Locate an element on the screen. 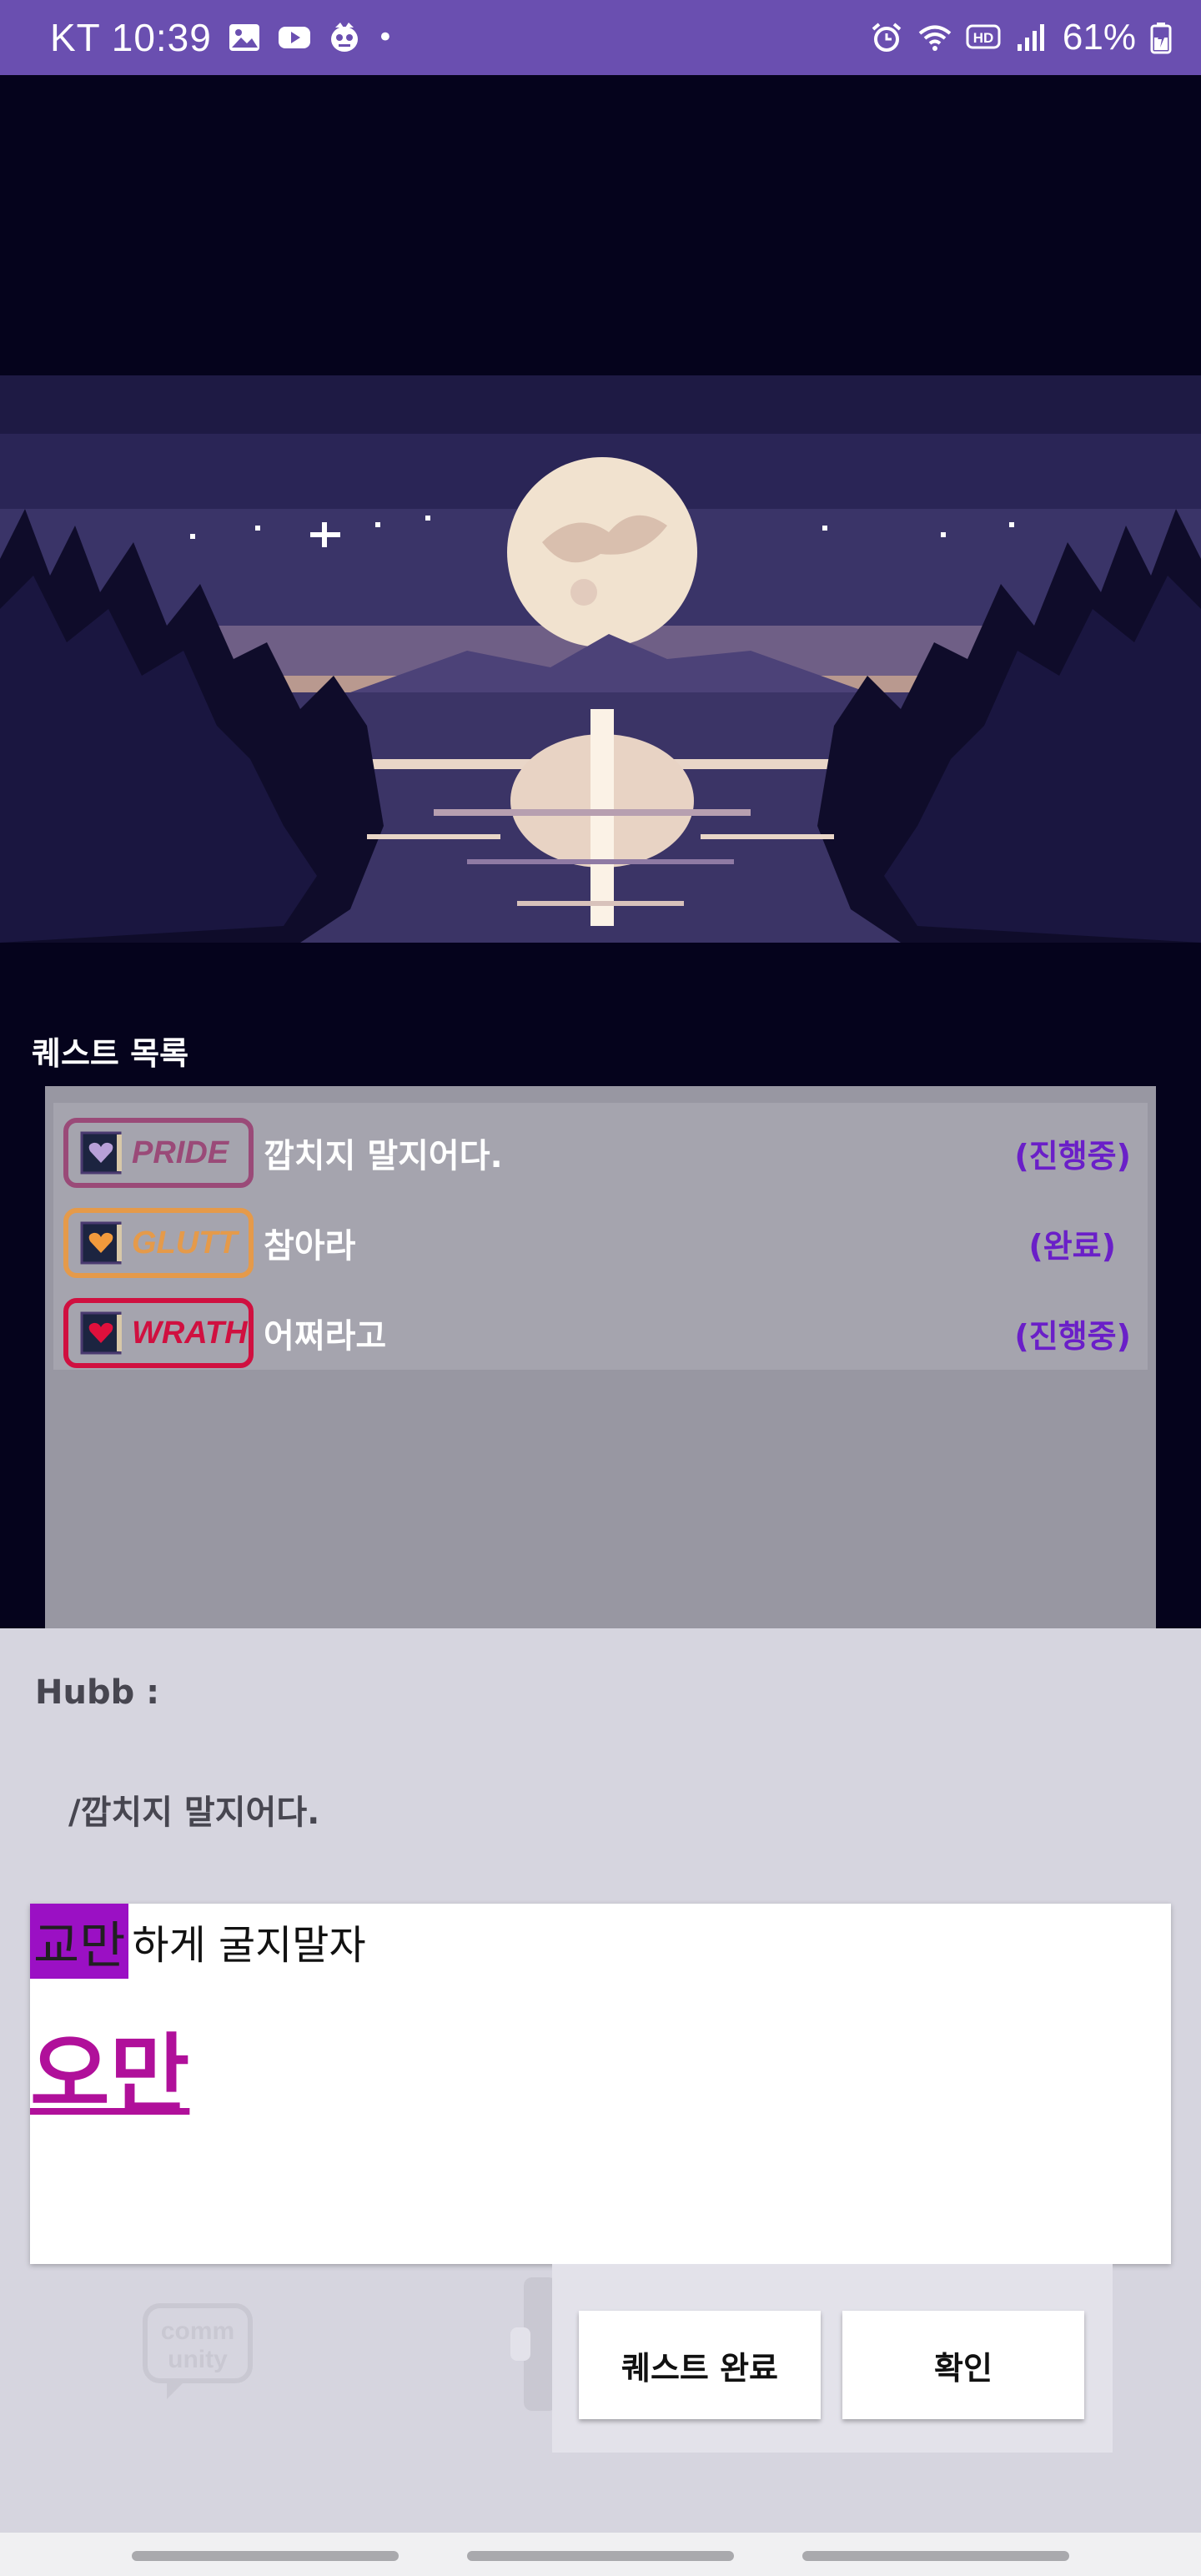  dialog-line: /깝치지 말지어다. is located at coordinates (194, 1813).